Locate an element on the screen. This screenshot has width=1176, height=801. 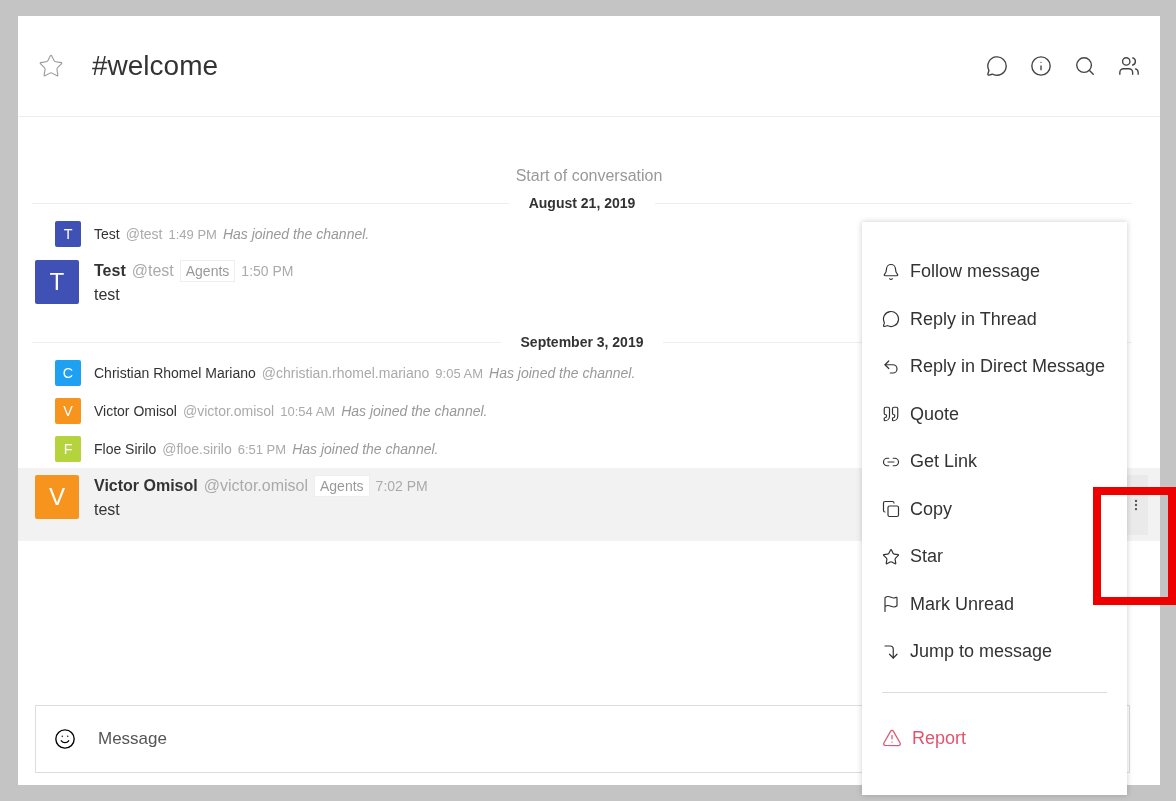
menu-item: Mark Unread is located at coordinates (994, 604).